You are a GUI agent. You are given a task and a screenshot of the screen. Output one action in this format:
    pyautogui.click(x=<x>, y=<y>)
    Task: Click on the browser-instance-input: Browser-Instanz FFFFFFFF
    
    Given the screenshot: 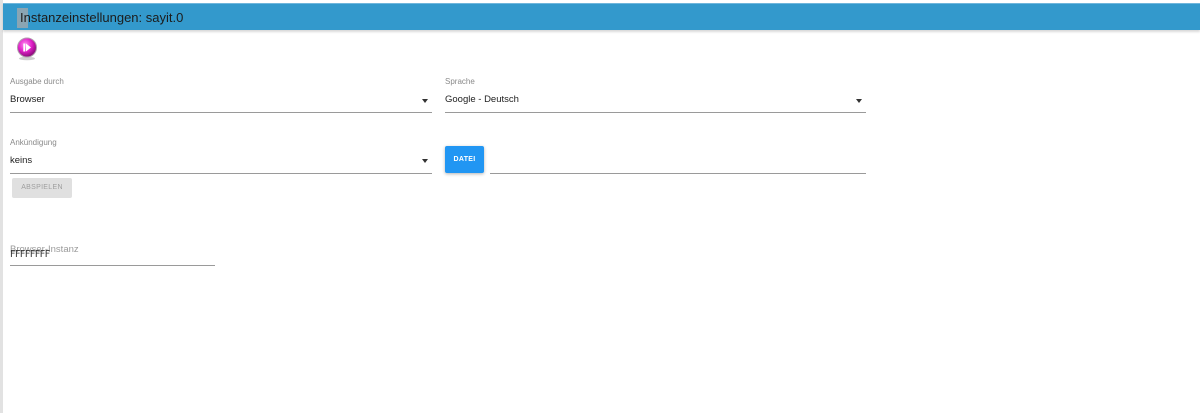 What is the action you would take?
    pyautogui.click(x=112, y=253)
    